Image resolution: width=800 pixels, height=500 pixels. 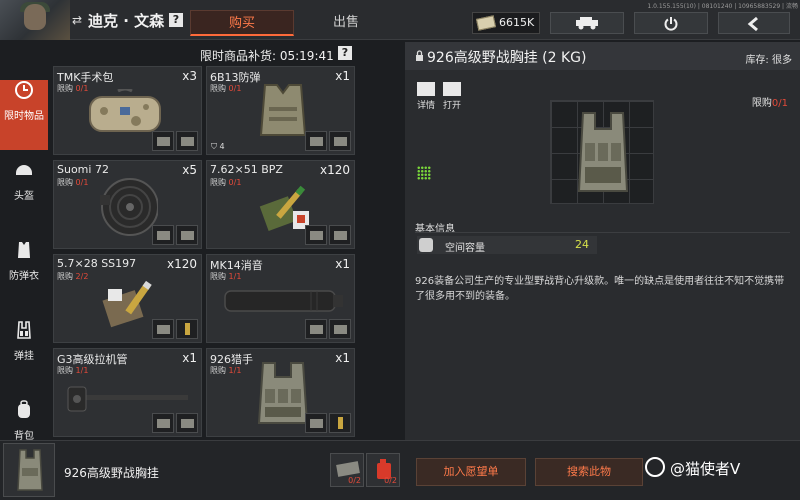 What do you see at coordinates (77, 20) in the screenshot?
I see `swap-icon: ⇄` at bounding box center [77, 20].